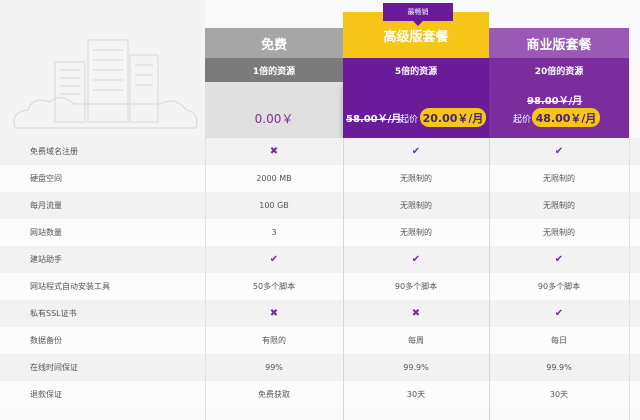  I want to click on feature-name: 私有SSL证书, so click(53, 313).